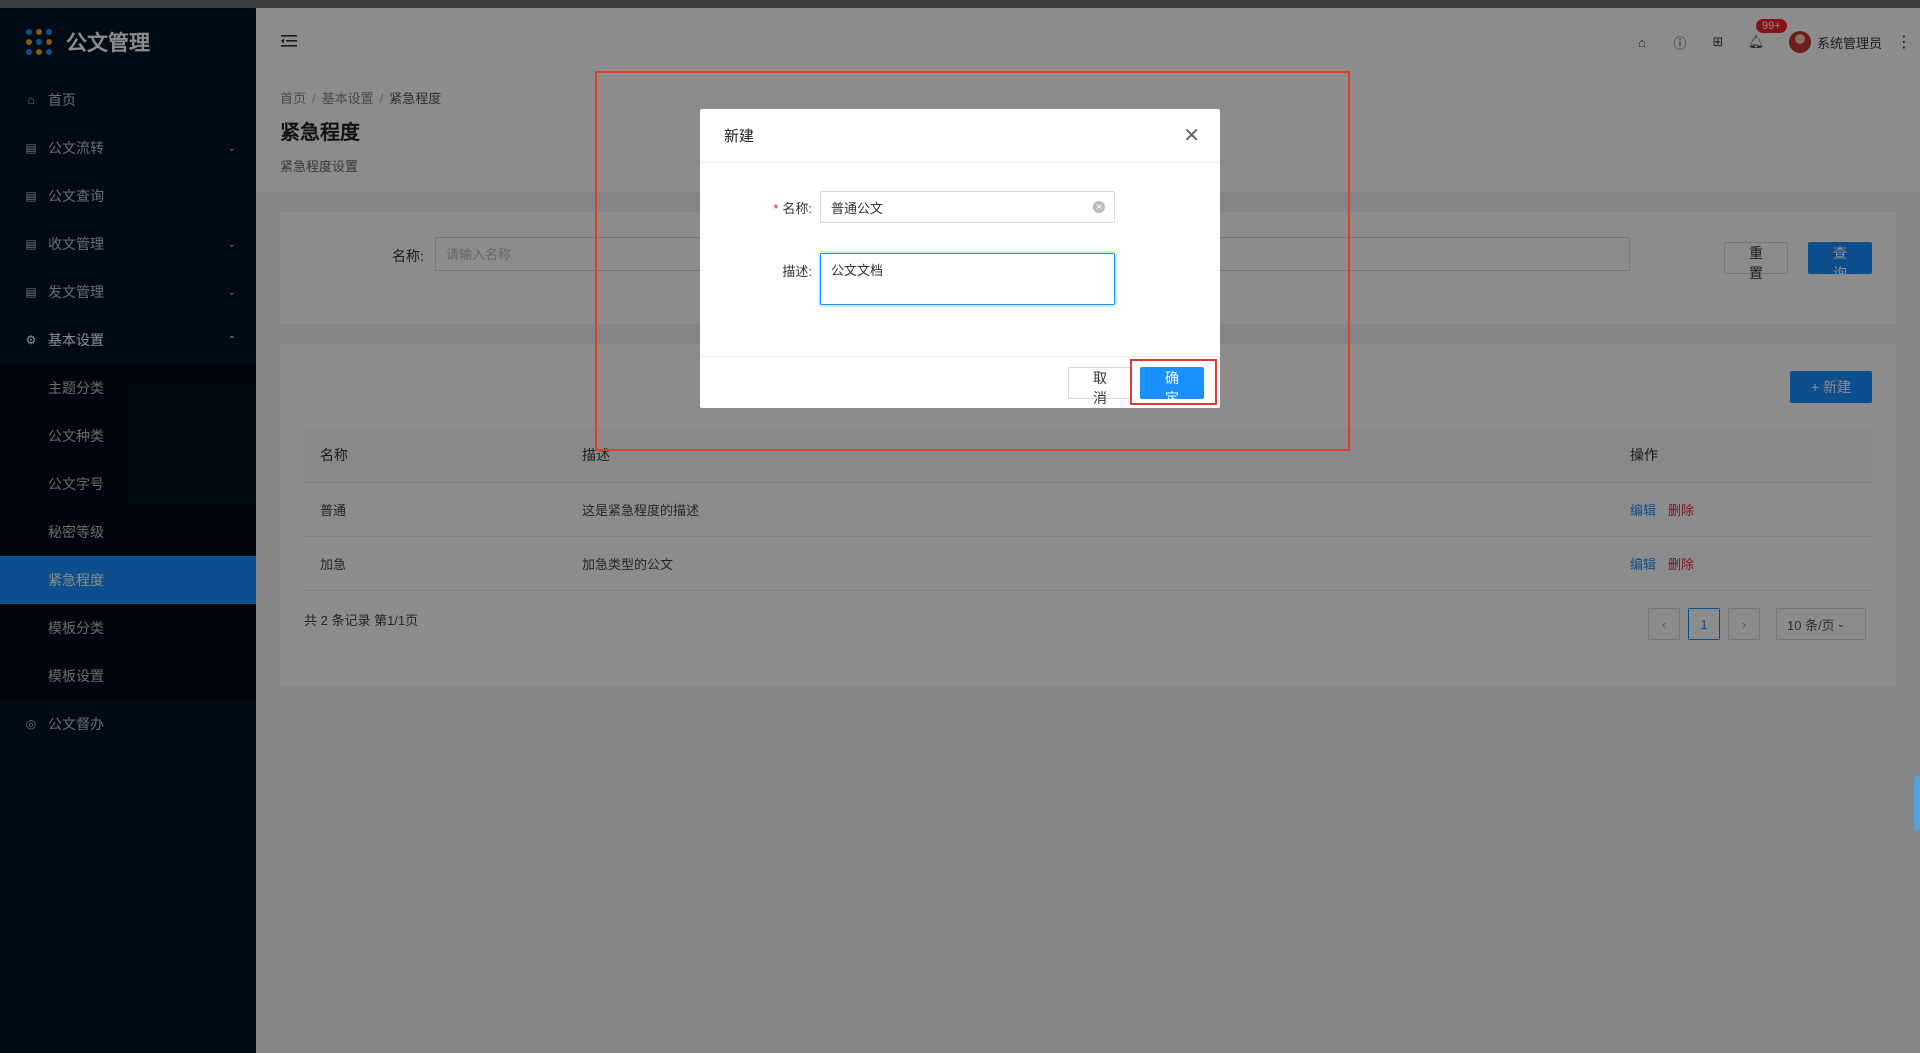 The width and height of the screenshot is (1920, 1053). I want to click on confirm-button: 确 定, so click(1172, 386).